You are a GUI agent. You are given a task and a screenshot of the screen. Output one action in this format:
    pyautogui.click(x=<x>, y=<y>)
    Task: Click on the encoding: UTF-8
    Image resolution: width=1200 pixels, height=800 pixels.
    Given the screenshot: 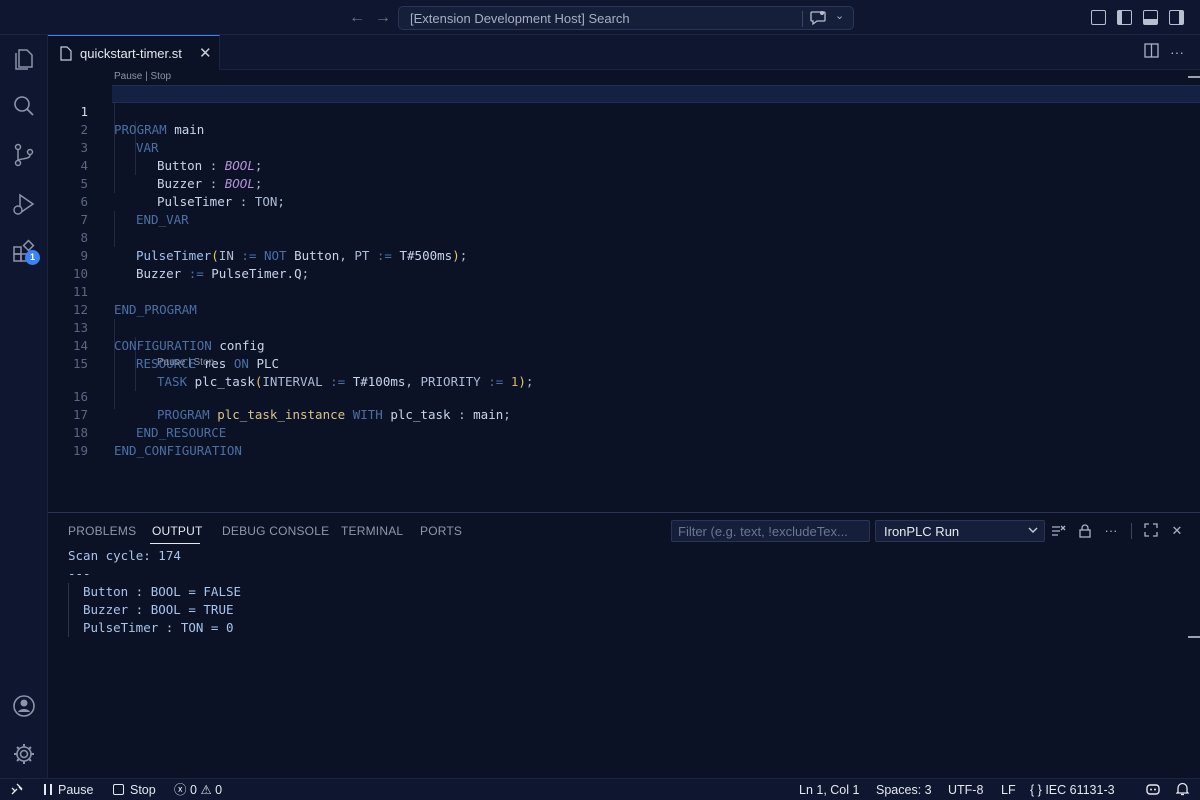 What is the action you would take?
    pyautogui.click(x=965, y=790)
    